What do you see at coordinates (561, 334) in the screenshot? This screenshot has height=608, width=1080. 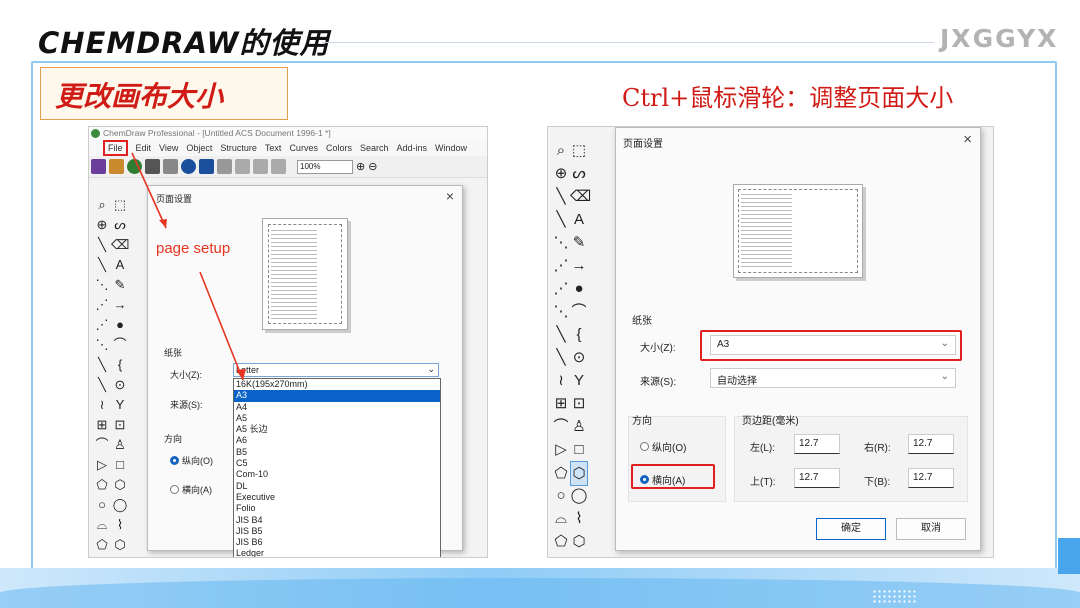 I see `wedge-bond-icon: ╲` at bounding box center [561, 334].